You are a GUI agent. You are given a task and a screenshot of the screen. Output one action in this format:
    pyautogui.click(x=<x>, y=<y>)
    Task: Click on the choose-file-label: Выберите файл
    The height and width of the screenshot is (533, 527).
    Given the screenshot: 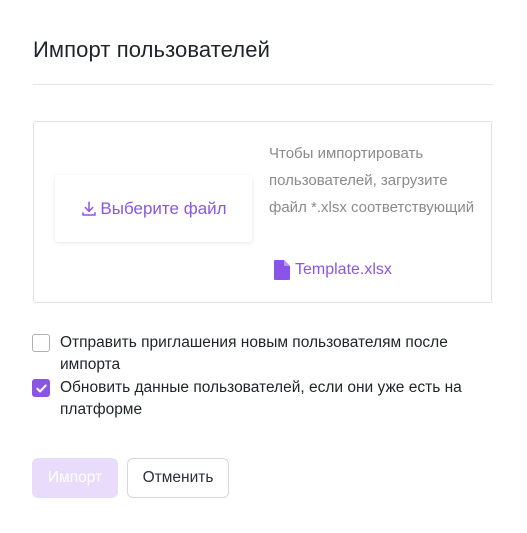 What is the action you would take?
    pyautogui.click(x=163, y=208)
    